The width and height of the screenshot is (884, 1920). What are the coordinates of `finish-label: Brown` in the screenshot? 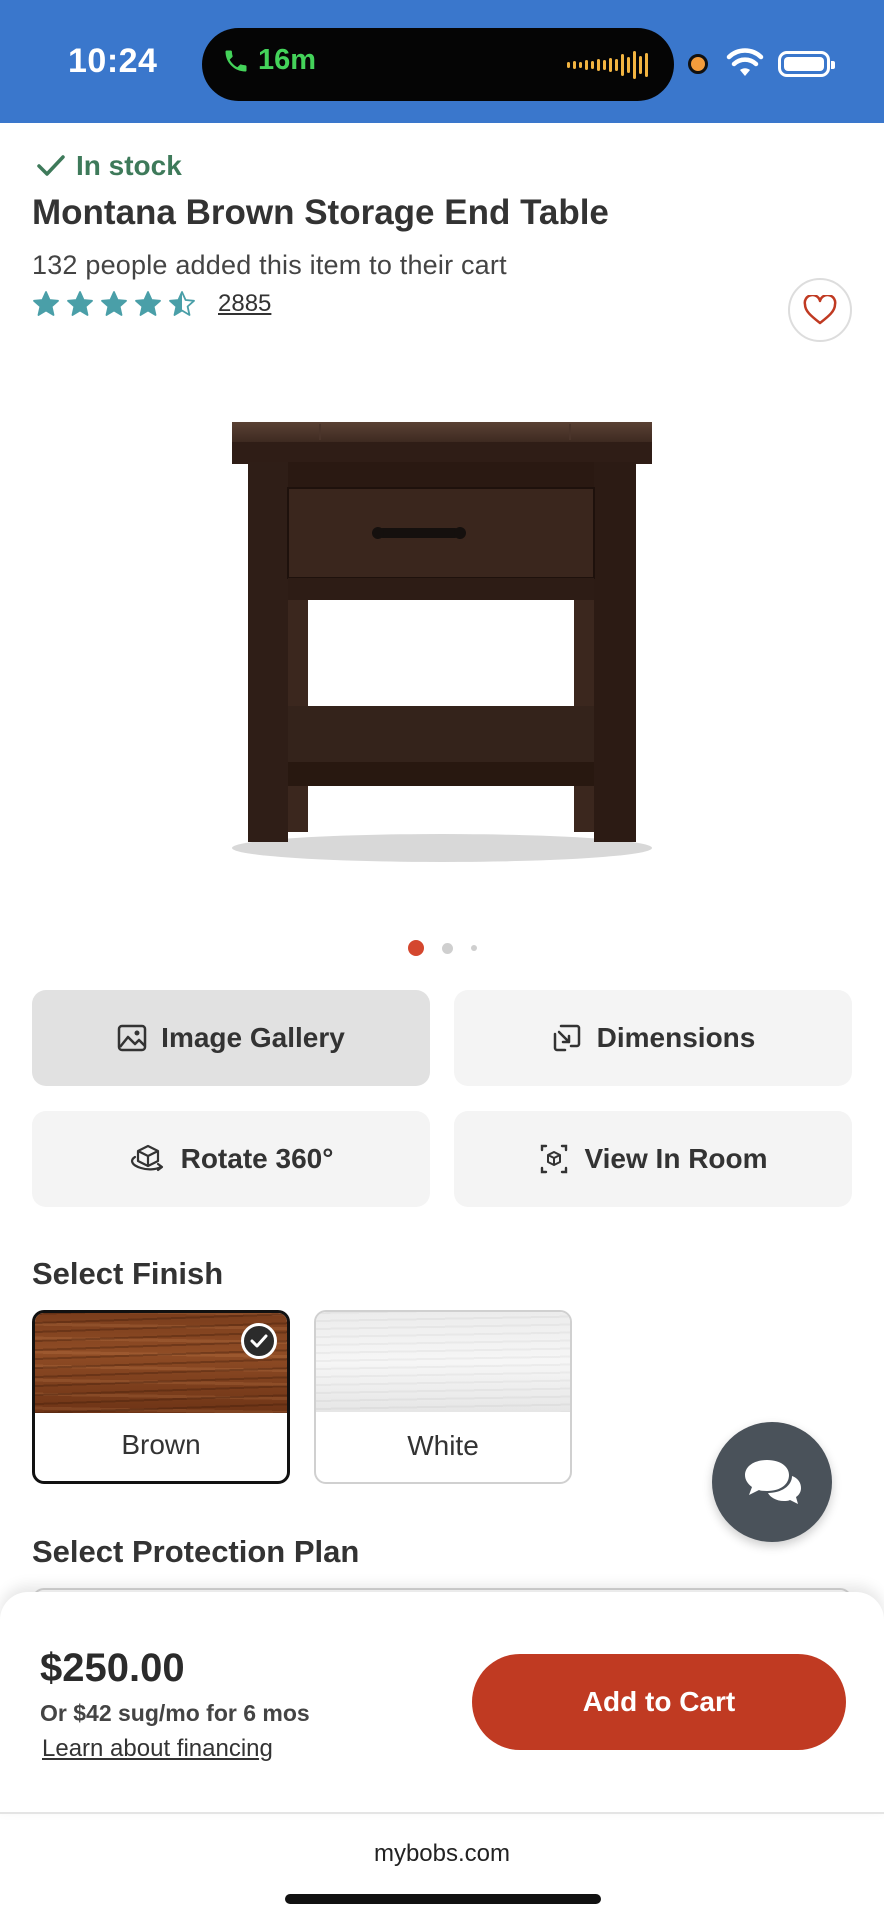 It's located at (161, 1444).